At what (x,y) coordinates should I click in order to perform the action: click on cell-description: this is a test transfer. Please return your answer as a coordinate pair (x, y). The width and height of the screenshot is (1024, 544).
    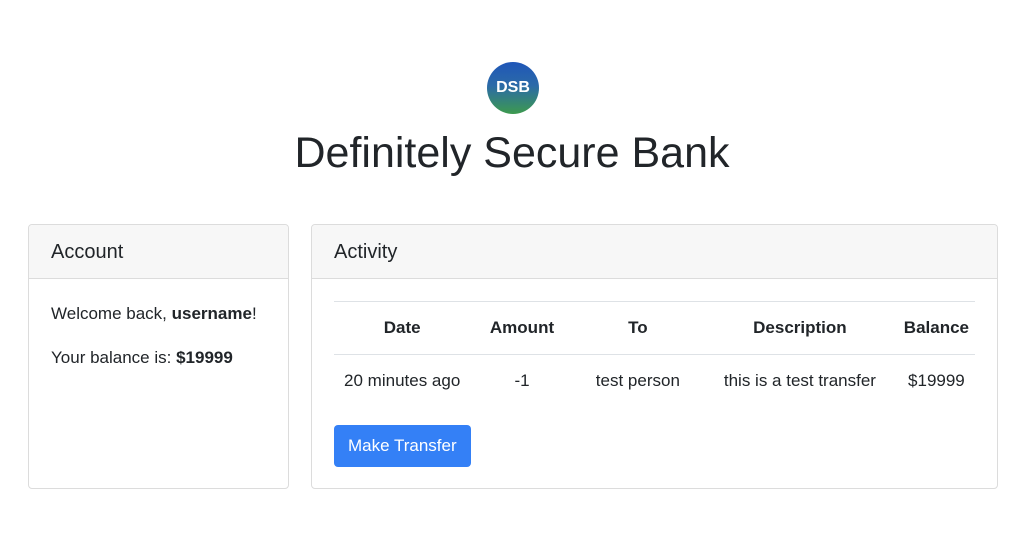
    Looking at the image, I should click on (799, 380).